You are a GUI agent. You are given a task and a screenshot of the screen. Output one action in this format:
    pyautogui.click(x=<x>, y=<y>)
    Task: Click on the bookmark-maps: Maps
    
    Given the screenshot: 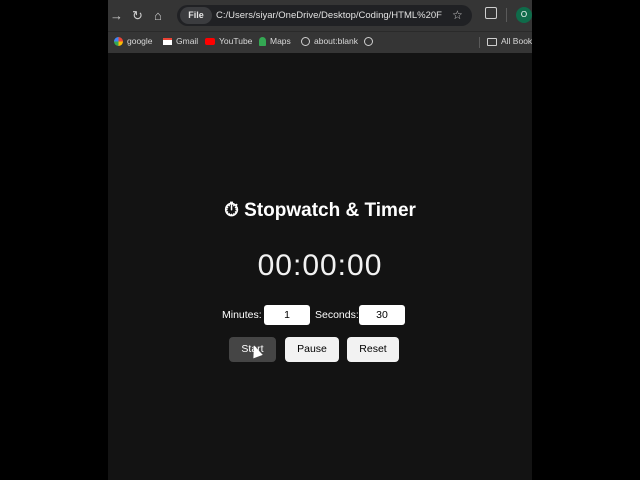 What is the action you would take?
    pyautogui.click(x=275, y=42)
    